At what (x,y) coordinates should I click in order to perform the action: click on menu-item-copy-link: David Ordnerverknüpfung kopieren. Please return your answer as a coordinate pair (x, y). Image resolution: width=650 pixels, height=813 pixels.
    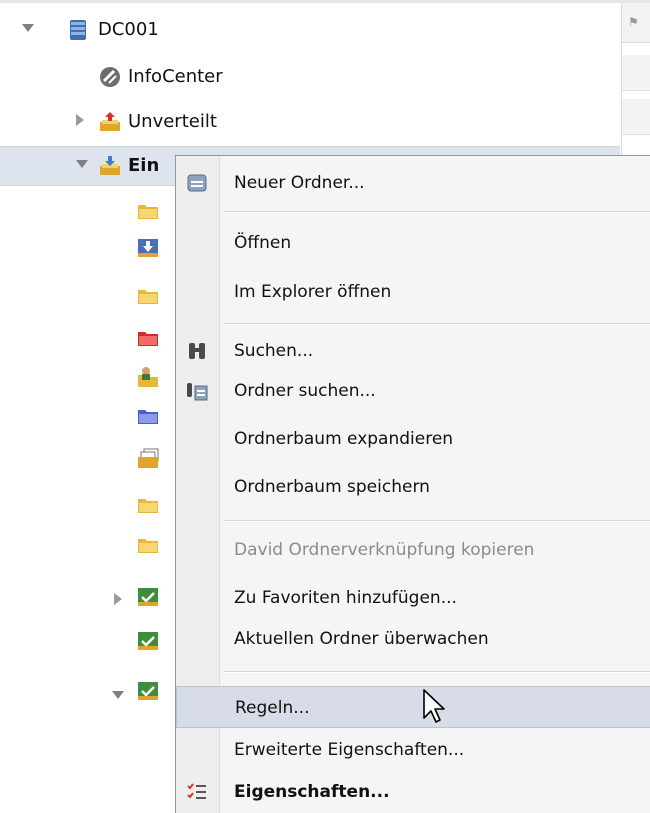
    Looking at the image, I should click on (413, 550).